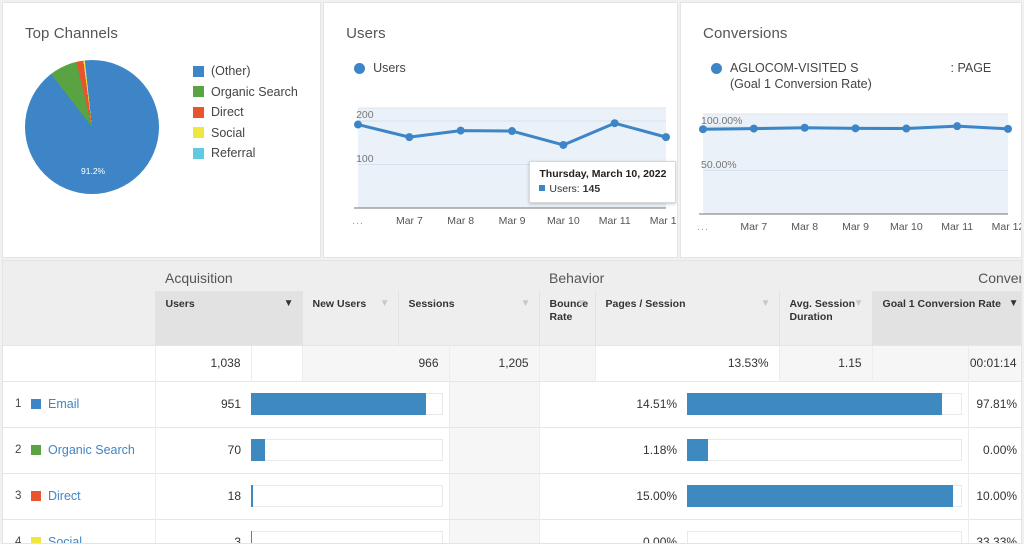 Image resolution: width=1024 pixels, height=544 pixels. Describe the element at coordinates (71, 33) in the screenshot. I see `card-title-top-channels: Top Channels` at that location.